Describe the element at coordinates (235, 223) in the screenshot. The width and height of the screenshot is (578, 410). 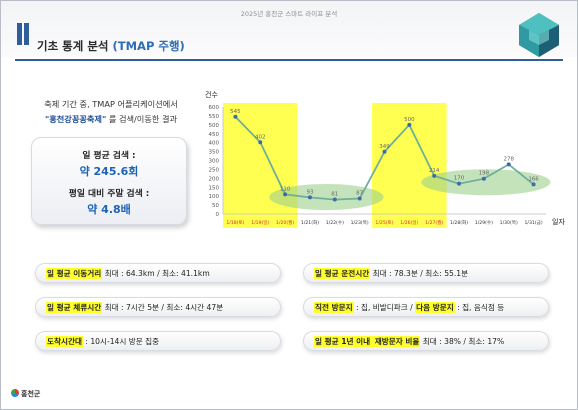
I see `x-tick-label: 1/18(토)` at that location.